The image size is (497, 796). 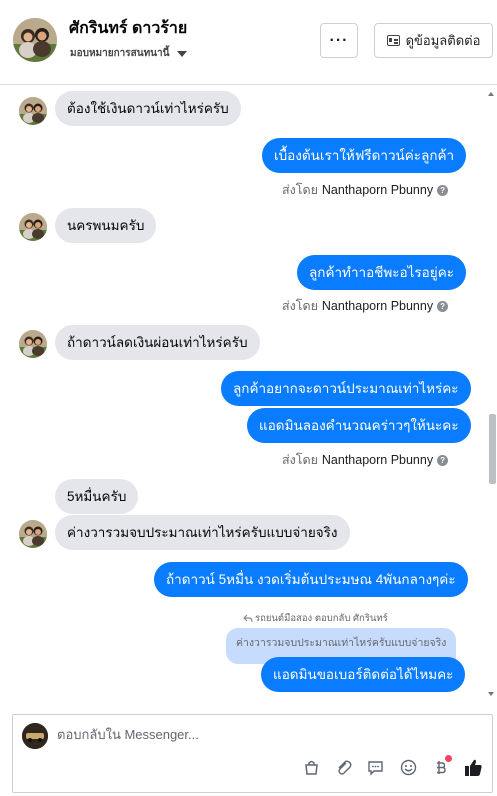 I want to click on shopping-bag-icon, so click(x=311, y=767).